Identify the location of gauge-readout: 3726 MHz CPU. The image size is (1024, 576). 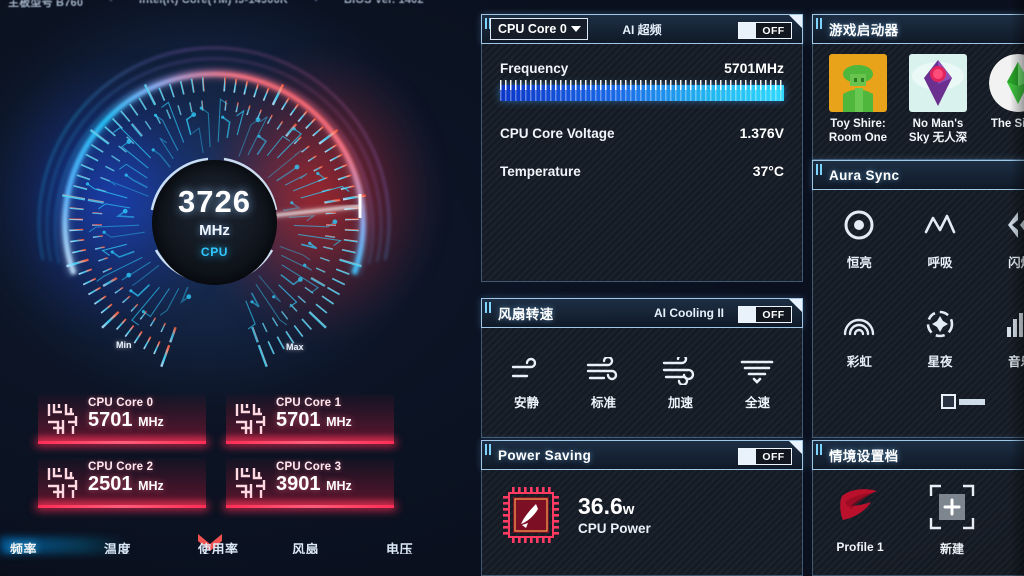
(214, 222).